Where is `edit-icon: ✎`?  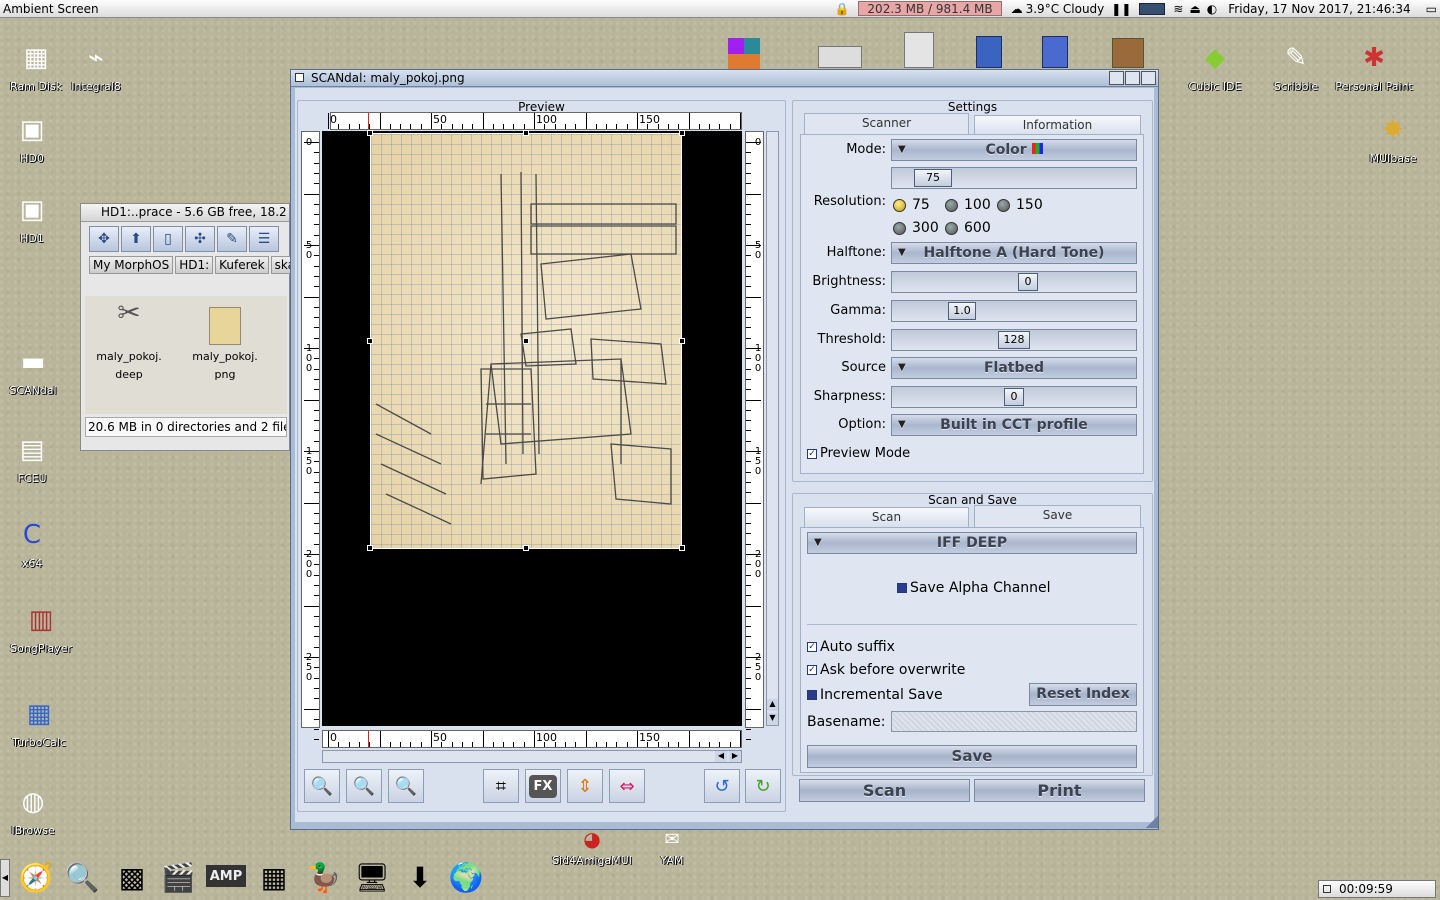
edit-icon: ✎ is located at coordinates (232, 239).